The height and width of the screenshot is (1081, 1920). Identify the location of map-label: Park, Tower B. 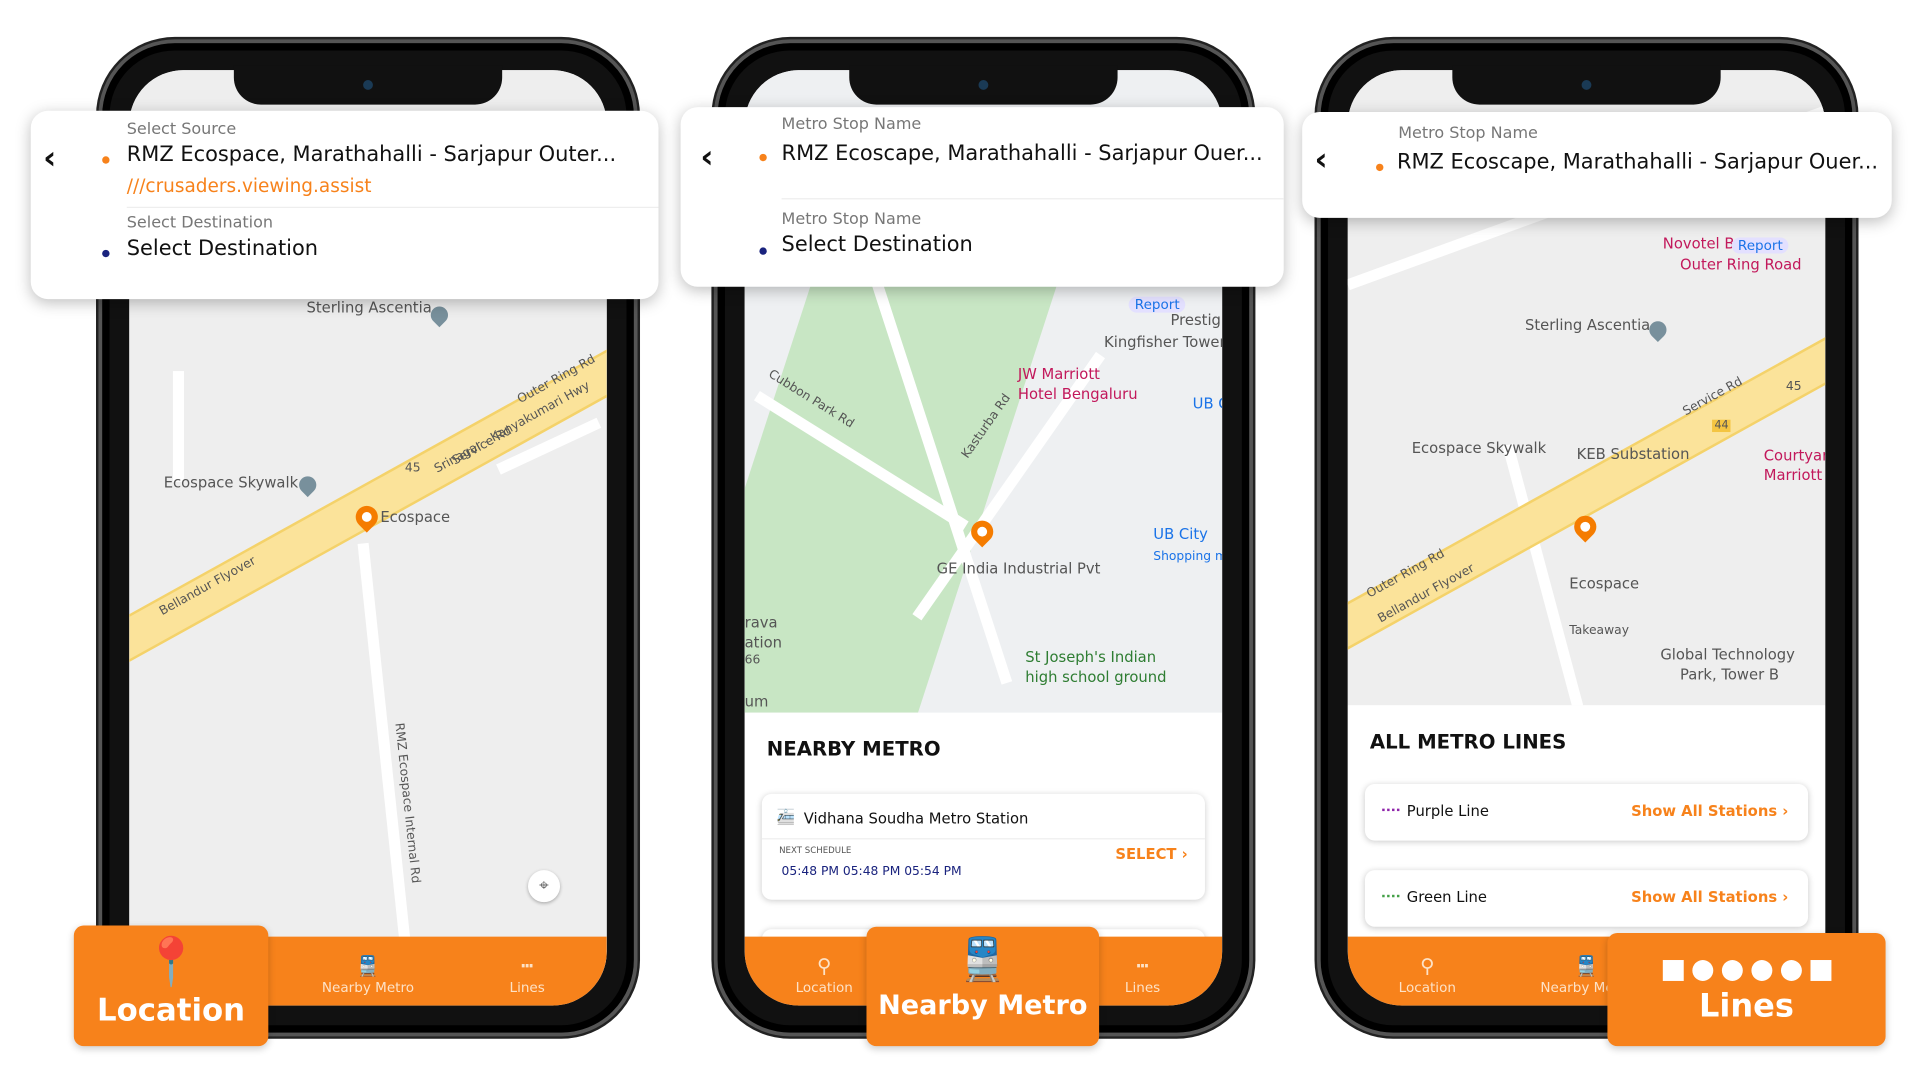
(1729, 674).